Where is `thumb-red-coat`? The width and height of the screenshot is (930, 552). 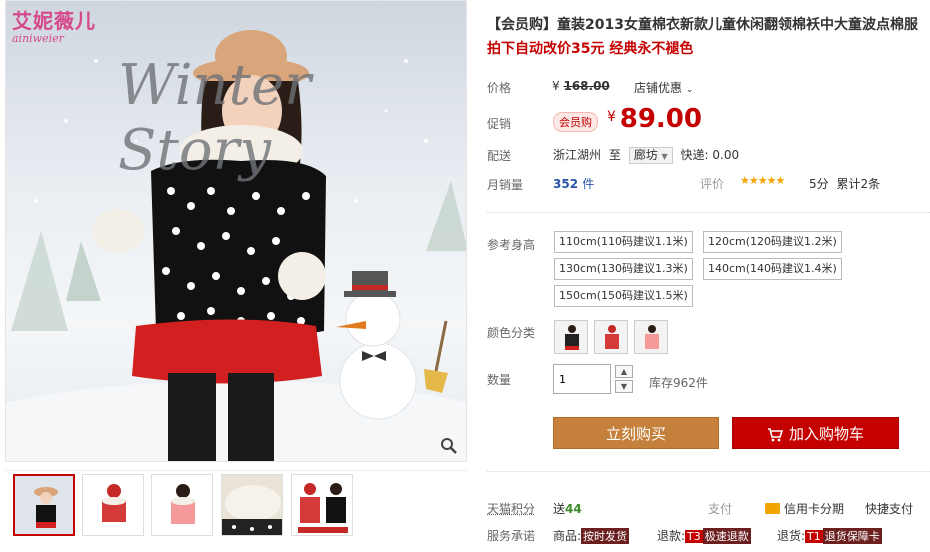 thumb-red-coat is located at coordinates (113, 505).